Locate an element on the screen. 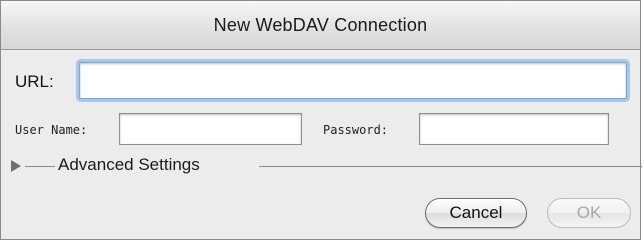 The width and height of the screenshot is (643, 242). divider-left is located at coordinates (40, 166).